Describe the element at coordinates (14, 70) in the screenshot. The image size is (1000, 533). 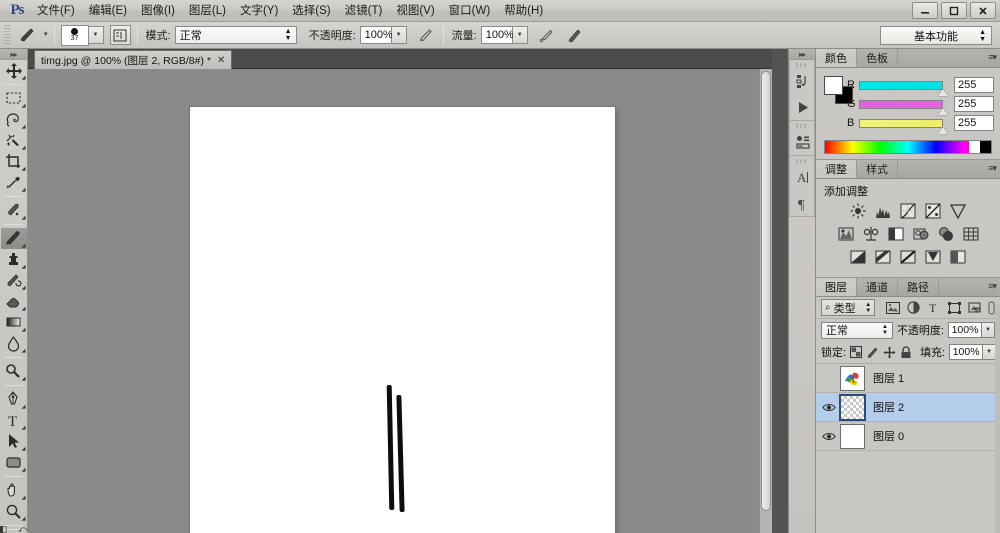
I see `move-tool: ◢` at that location.